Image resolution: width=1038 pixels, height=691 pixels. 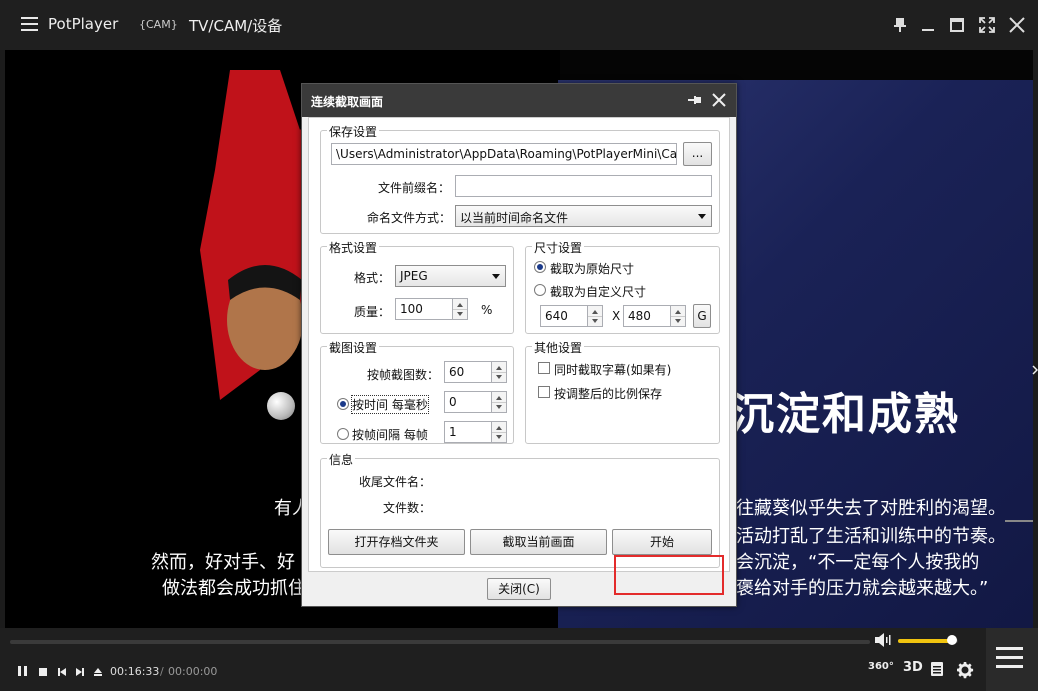 What do you see at coordinates (372, 278) in the screenshot?
I see `format-label: 格式：` at bounding box center [372, 278].